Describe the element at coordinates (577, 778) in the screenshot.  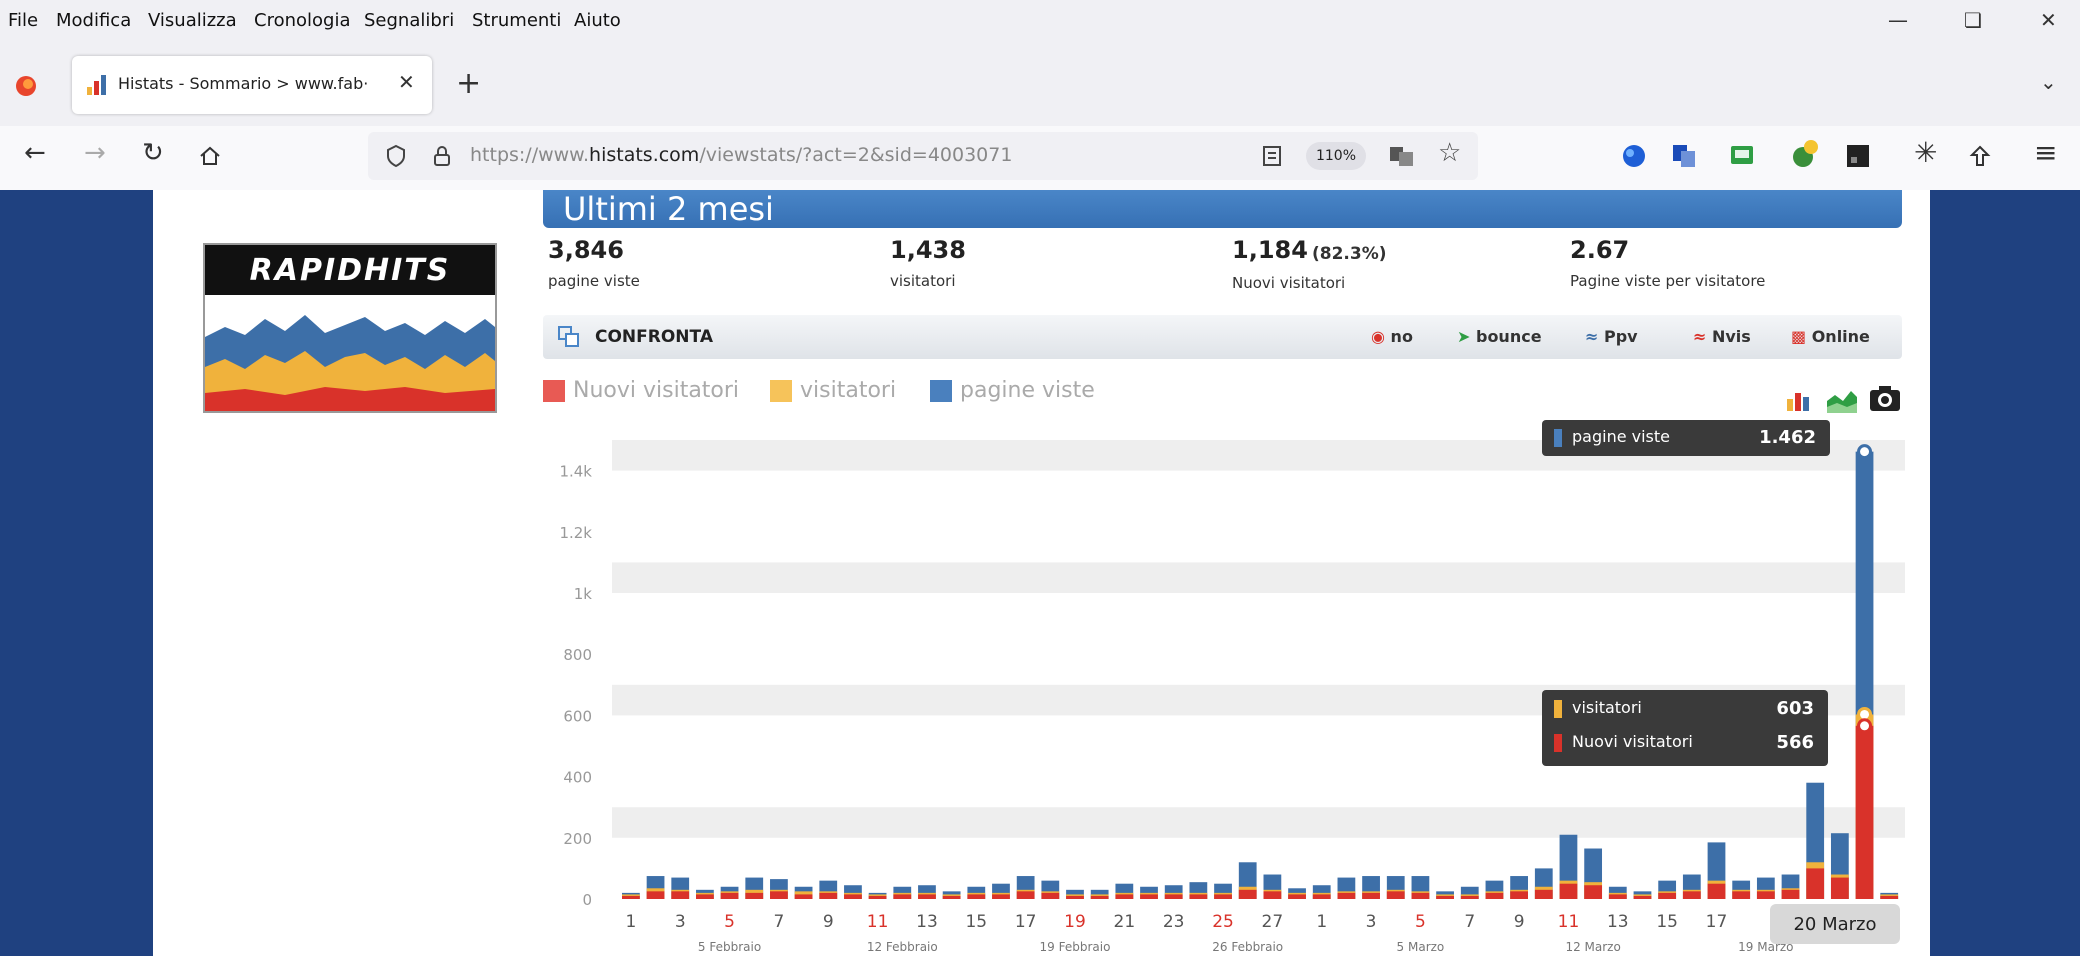
I see `y-tick-label: 400` at that location.